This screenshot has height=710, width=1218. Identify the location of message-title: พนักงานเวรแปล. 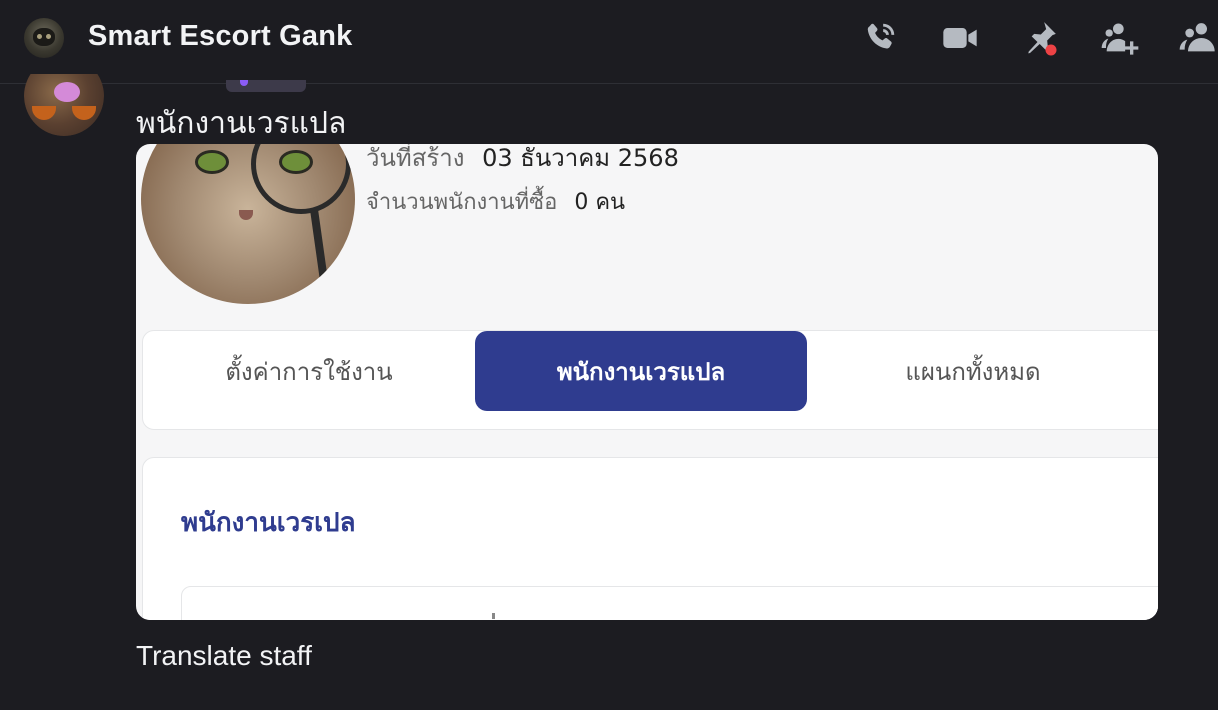
(241, 123).